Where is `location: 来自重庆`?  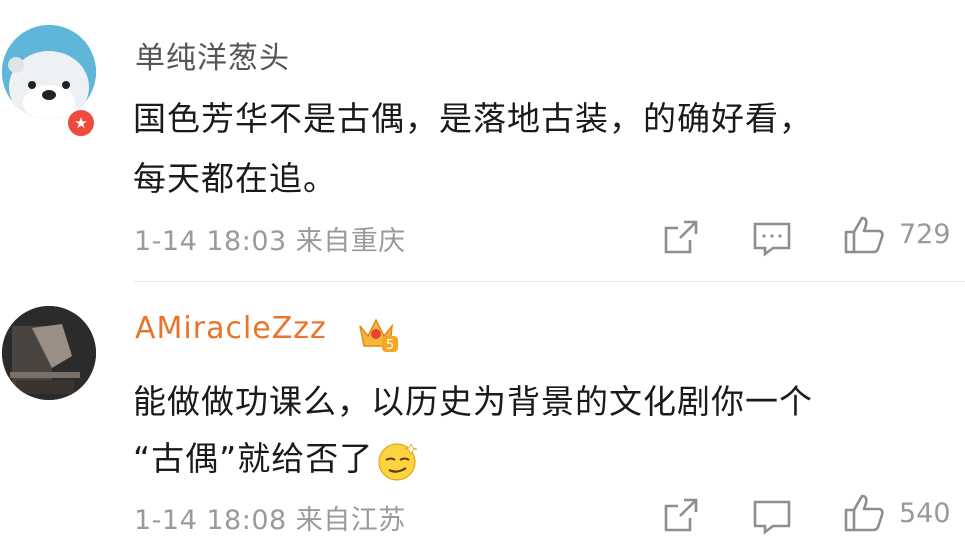 location: 来自重庆 is located at coordinates (350, 241).